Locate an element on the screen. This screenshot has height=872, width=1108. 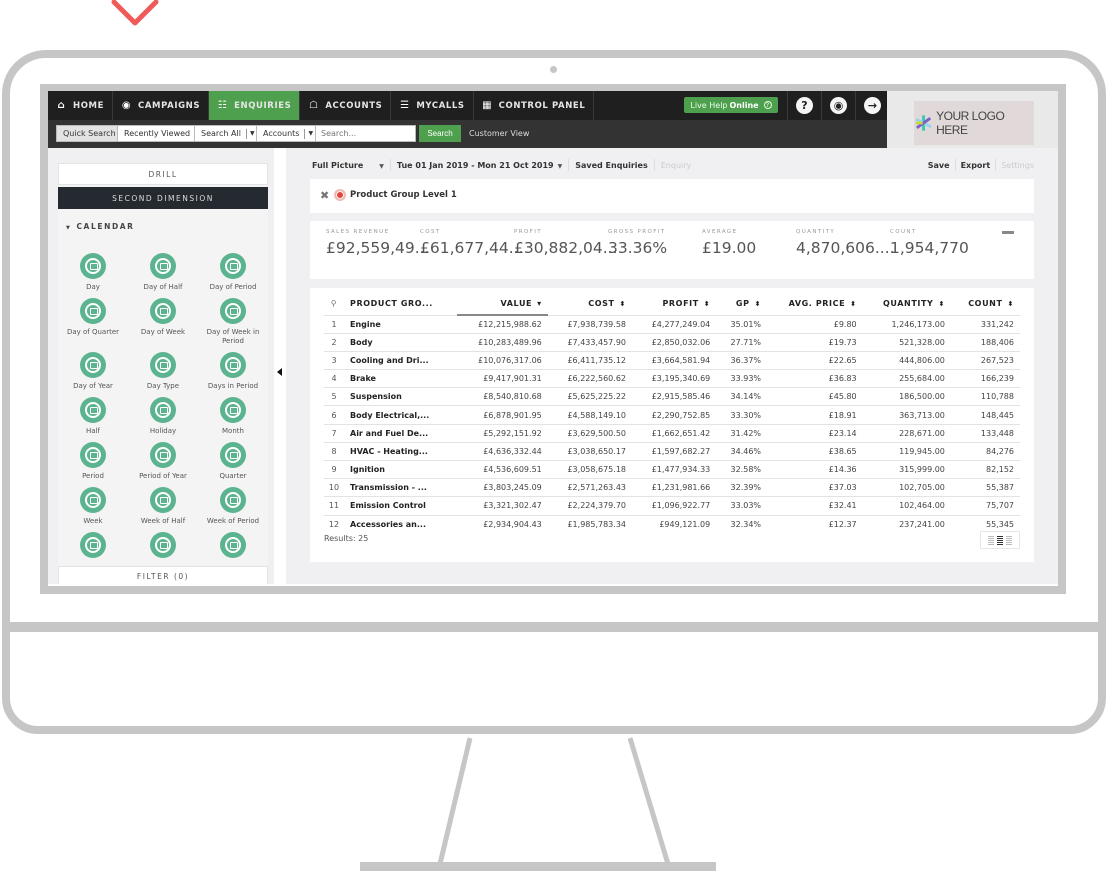
search-input is located at coordinates (365, 133).